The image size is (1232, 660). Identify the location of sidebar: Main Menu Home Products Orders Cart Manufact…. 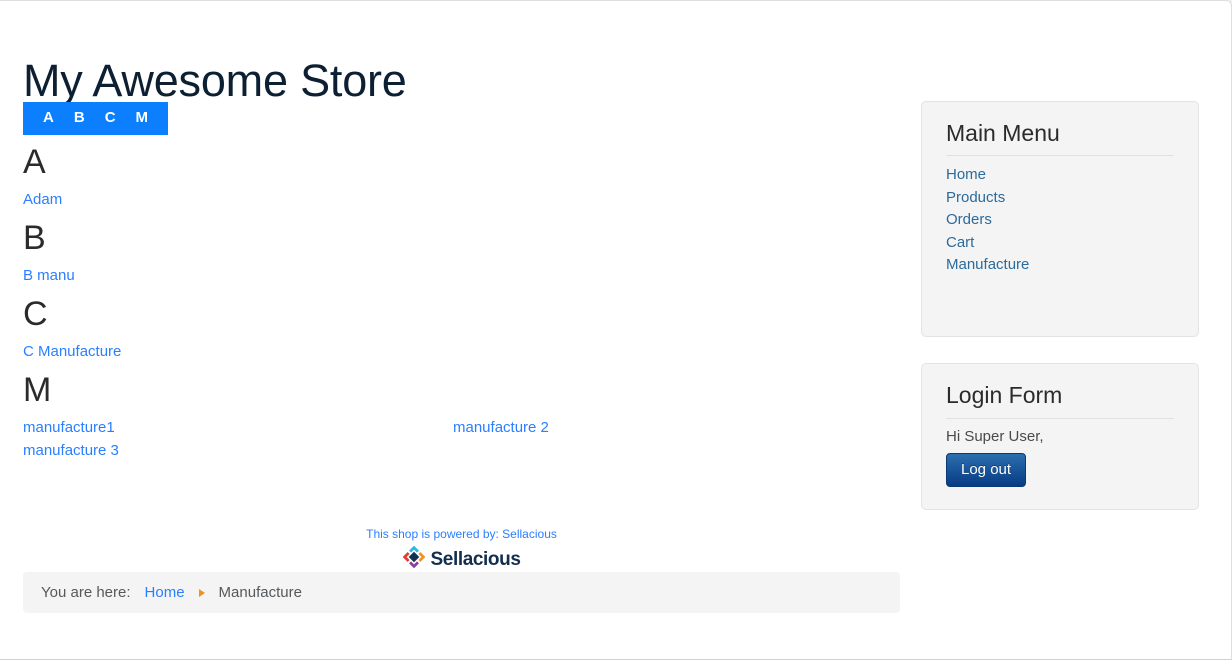
(1060, 318).